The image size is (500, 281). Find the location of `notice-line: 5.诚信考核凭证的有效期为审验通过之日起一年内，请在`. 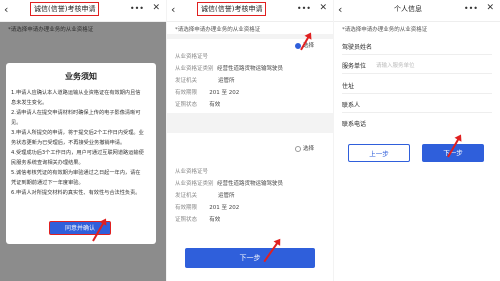

notice-line: 5.诚信考核凭证的有效期为审验通过之日起一年内，请在 is located at coordinates (76, 173).